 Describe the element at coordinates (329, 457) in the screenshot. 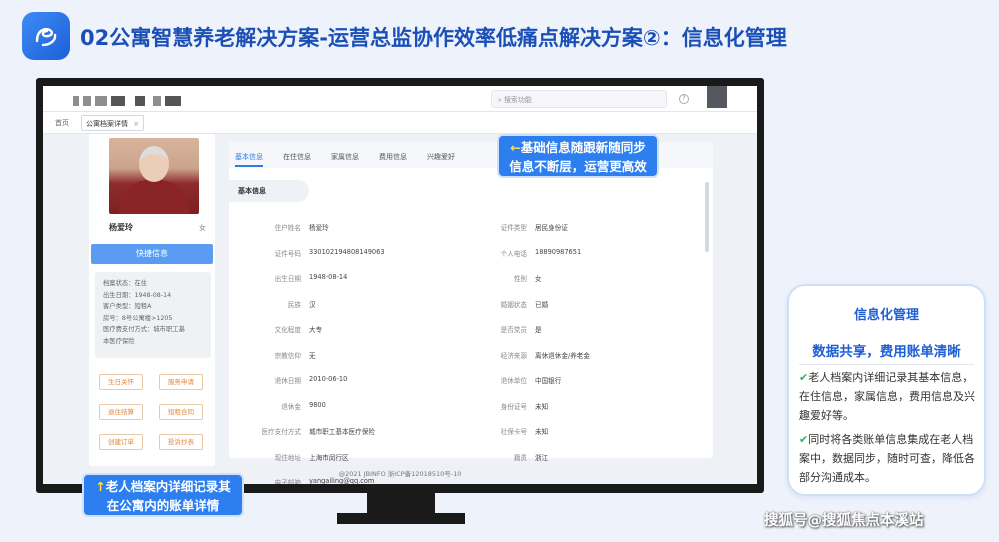

I see `field-value: 上海市闵行区` at that location.